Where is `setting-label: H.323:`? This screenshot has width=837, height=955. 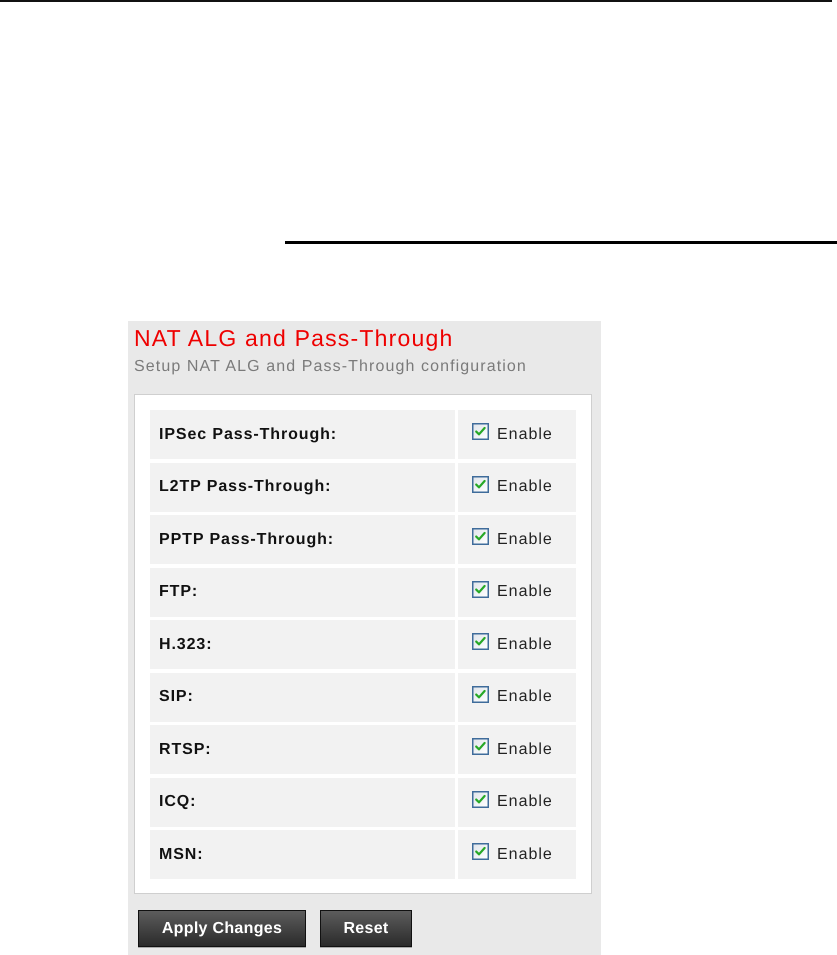
setting-label: H.323: is located at coordinates (302, 644).